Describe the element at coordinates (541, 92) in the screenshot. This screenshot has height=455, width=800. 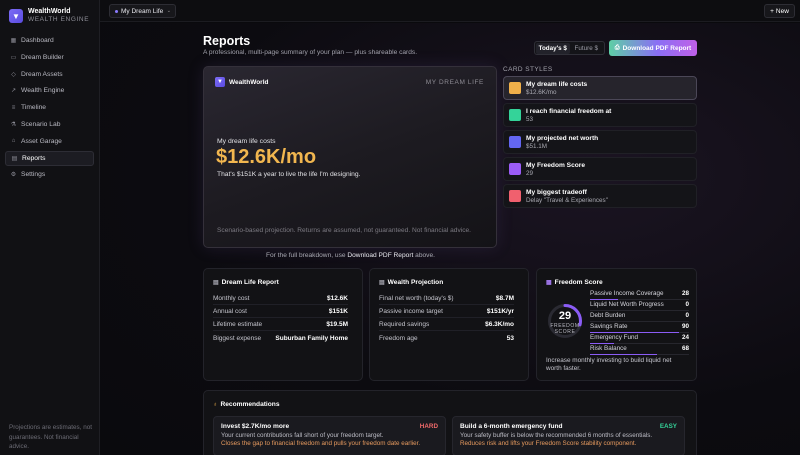
I see `card-style-value: $12.6K/mo` at that location.